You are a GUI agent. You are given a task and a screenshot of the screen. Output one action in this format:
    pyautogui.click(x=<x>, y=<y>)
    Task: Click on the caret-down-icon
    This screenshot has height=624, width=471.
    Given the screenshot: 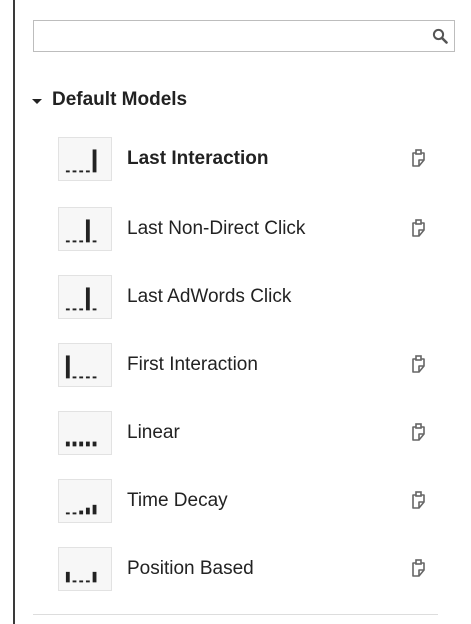 What is the action you would take?
    pyautogui.click(x=37, y=101)
    